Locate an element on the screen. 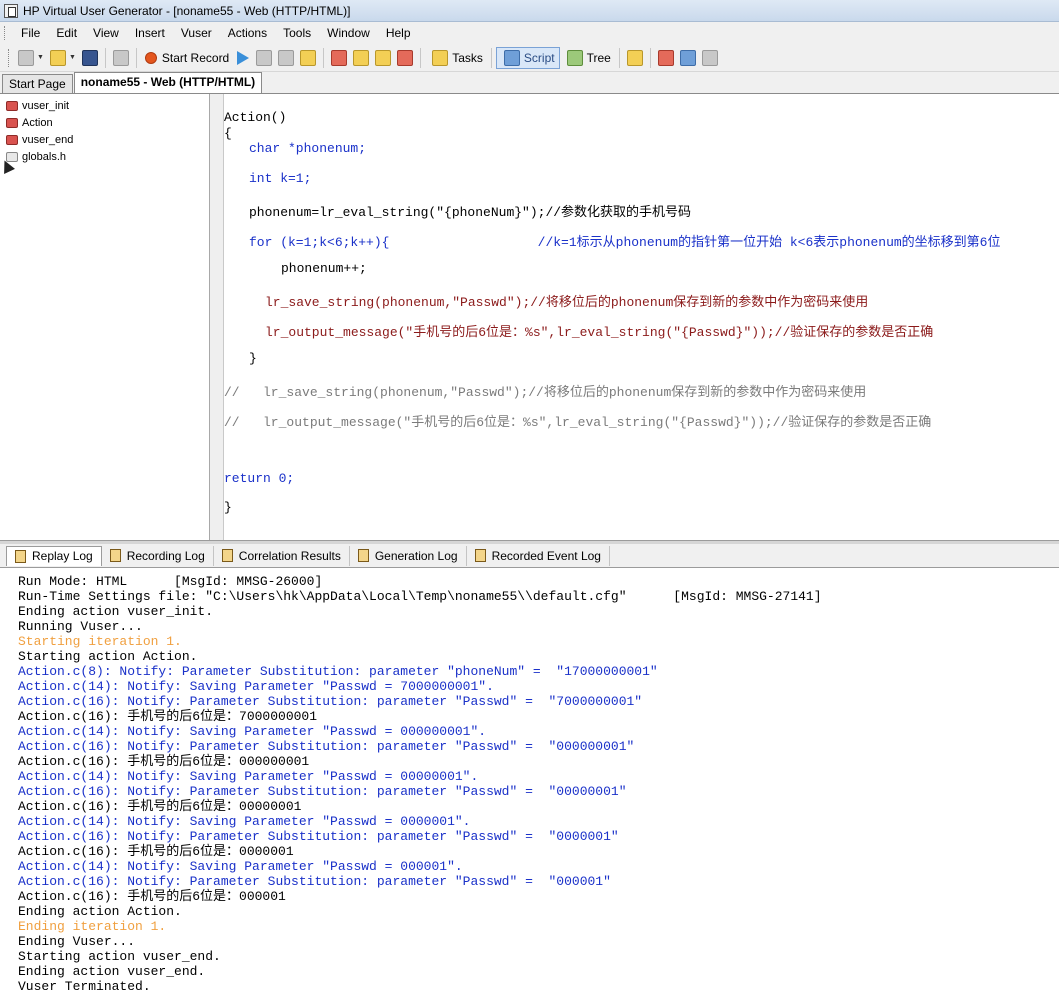 This screenshot has height=1000, width=1059. save-icon is located at coordinates (89, 57).